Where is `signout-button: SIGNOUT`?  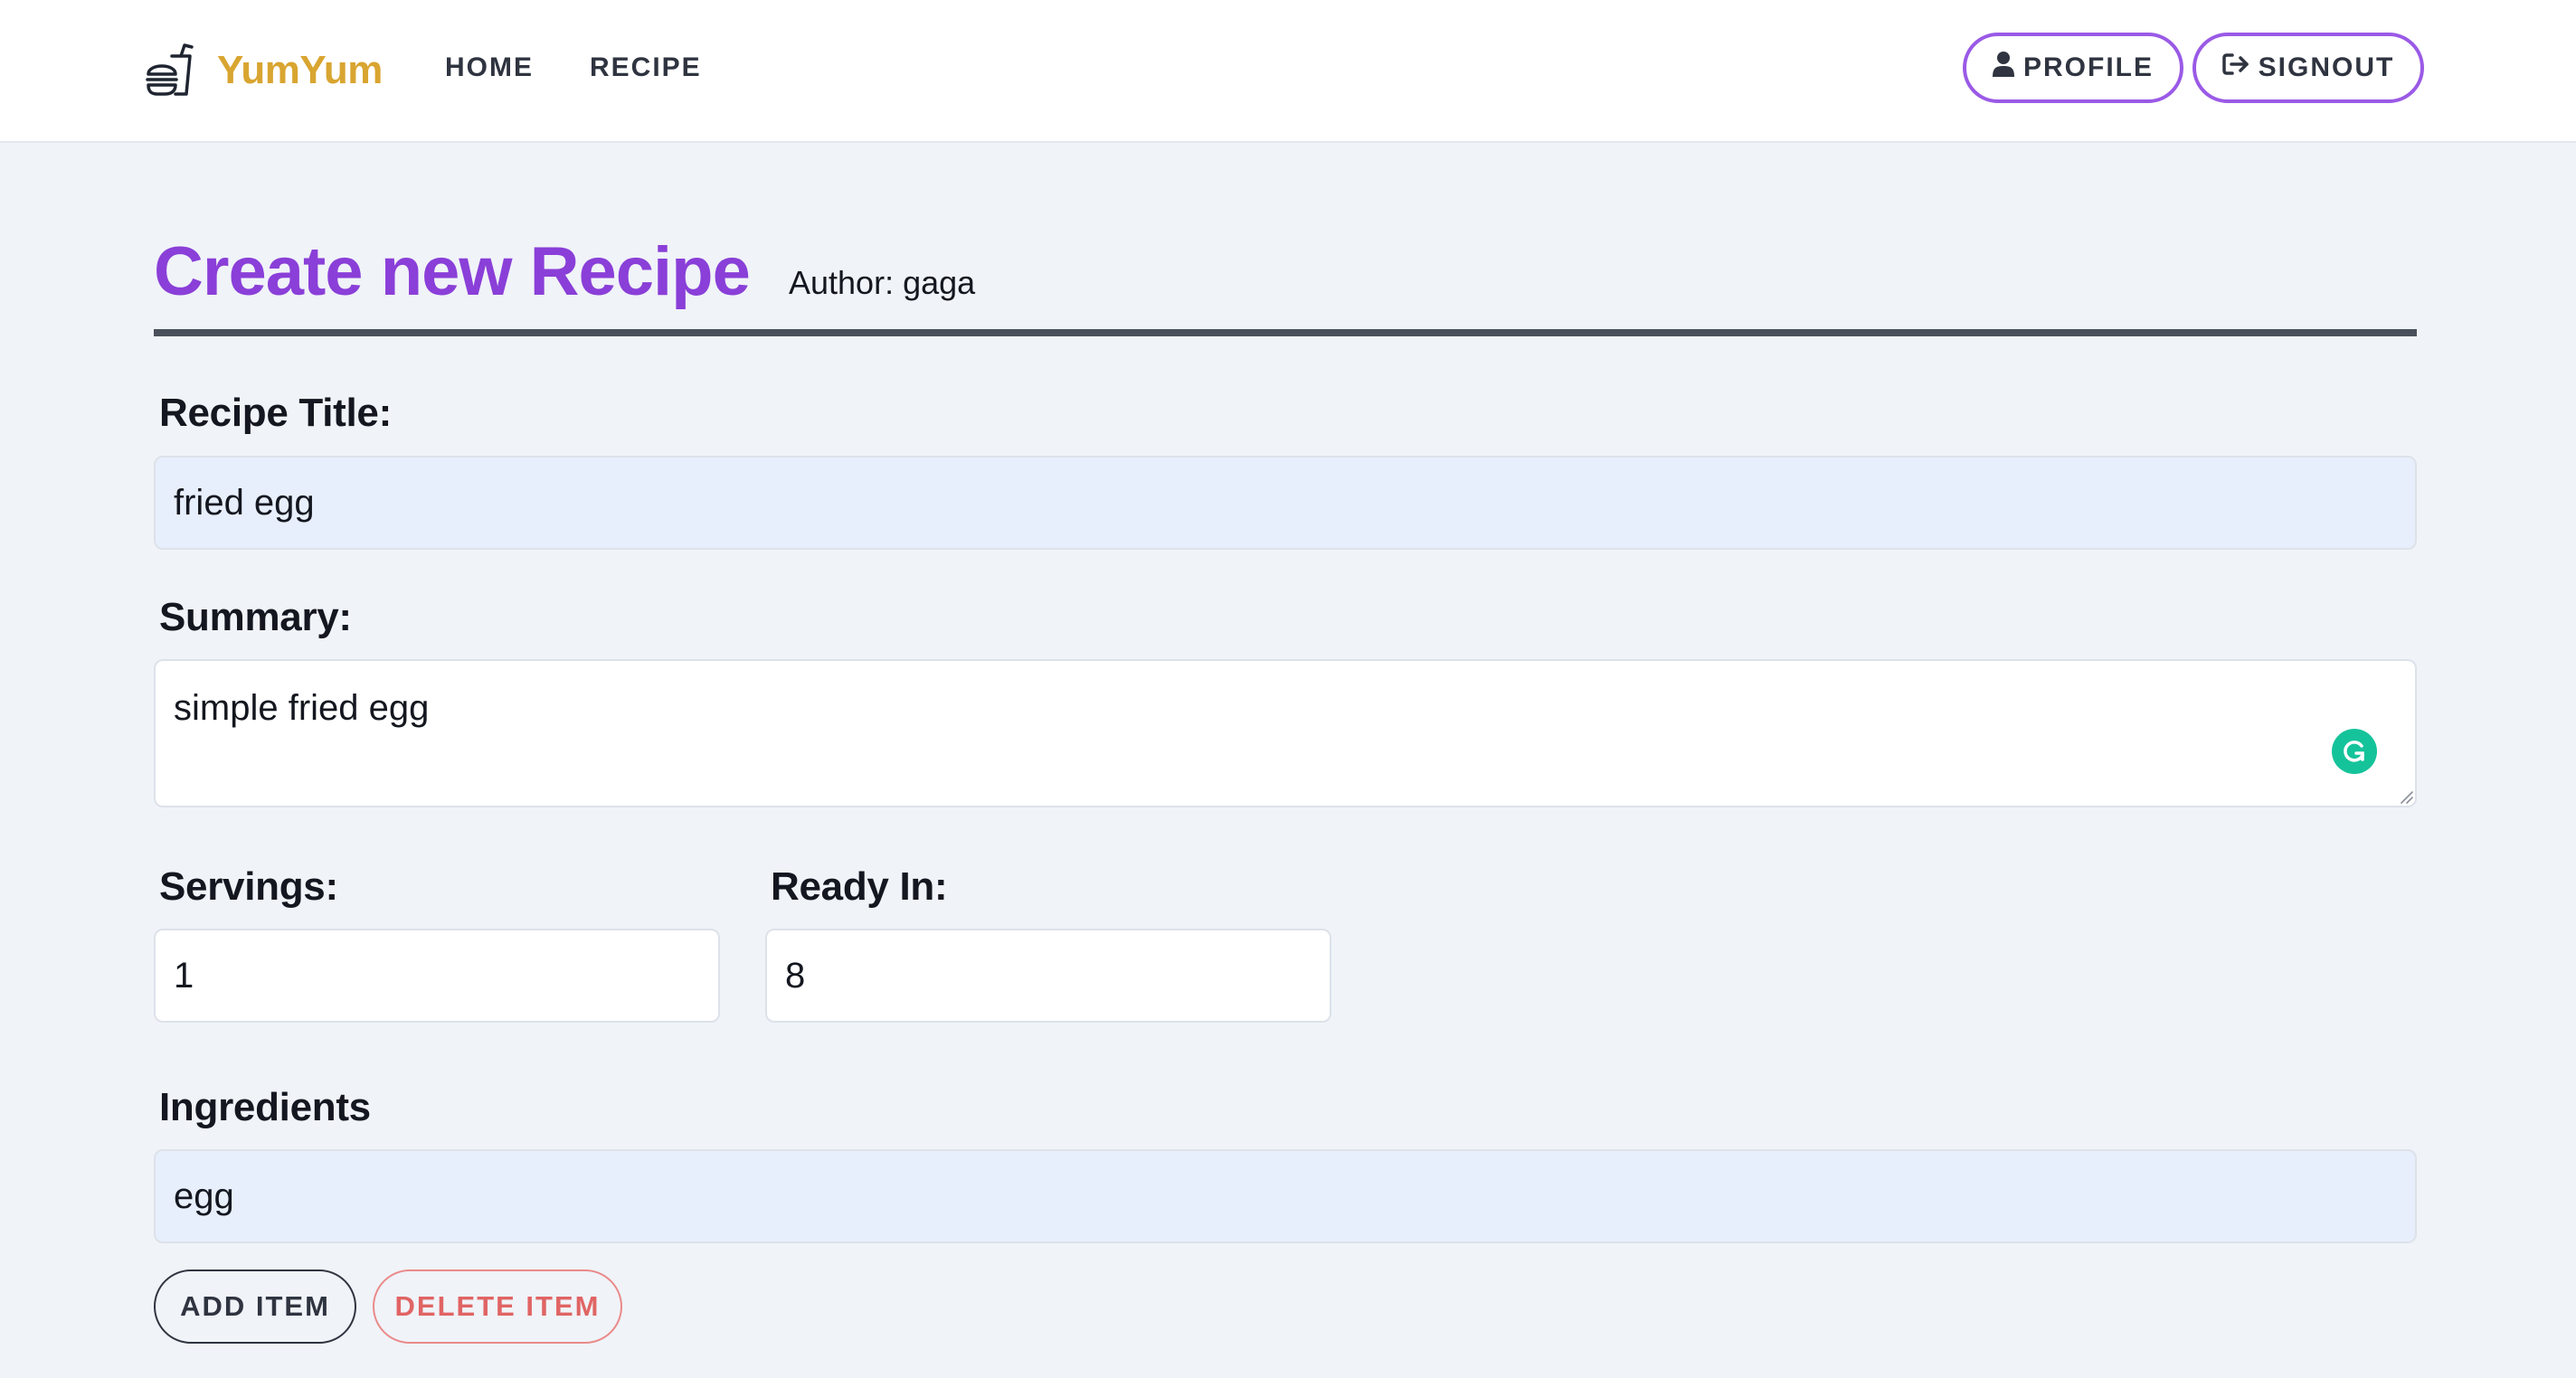
signout-button: SIGNOUT is located at coordinates (2308, 68).